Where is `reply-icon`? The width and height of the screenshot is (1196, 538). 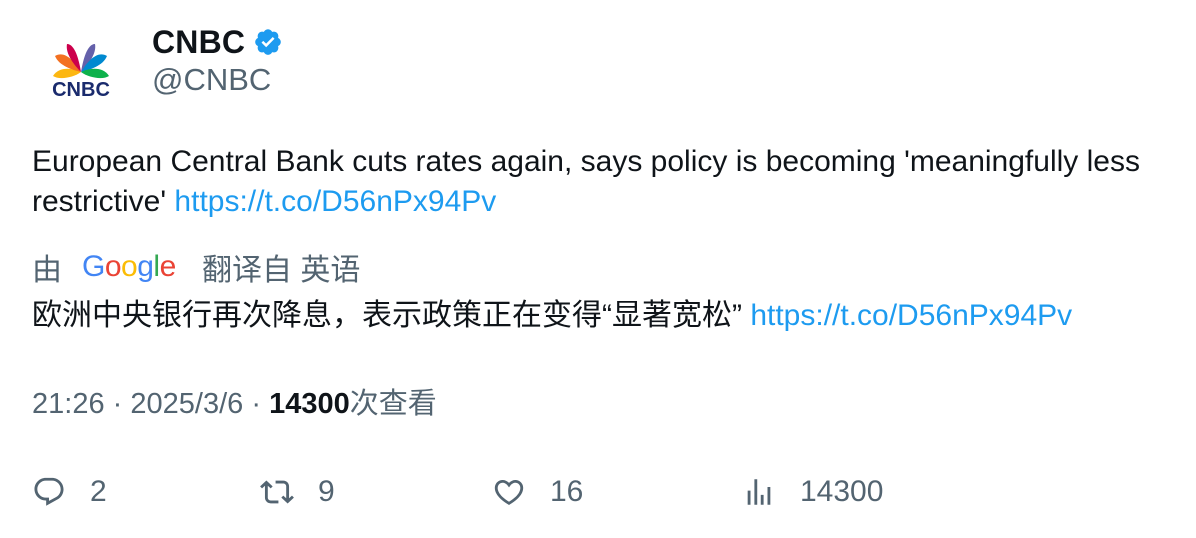 reply-icon is located at coordinates (49, 491).